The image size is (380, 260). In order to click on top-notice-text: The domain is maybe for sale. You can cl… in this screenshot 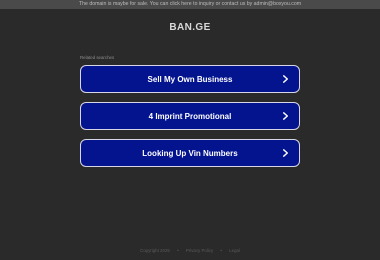, I will do `click(190, 4)`.